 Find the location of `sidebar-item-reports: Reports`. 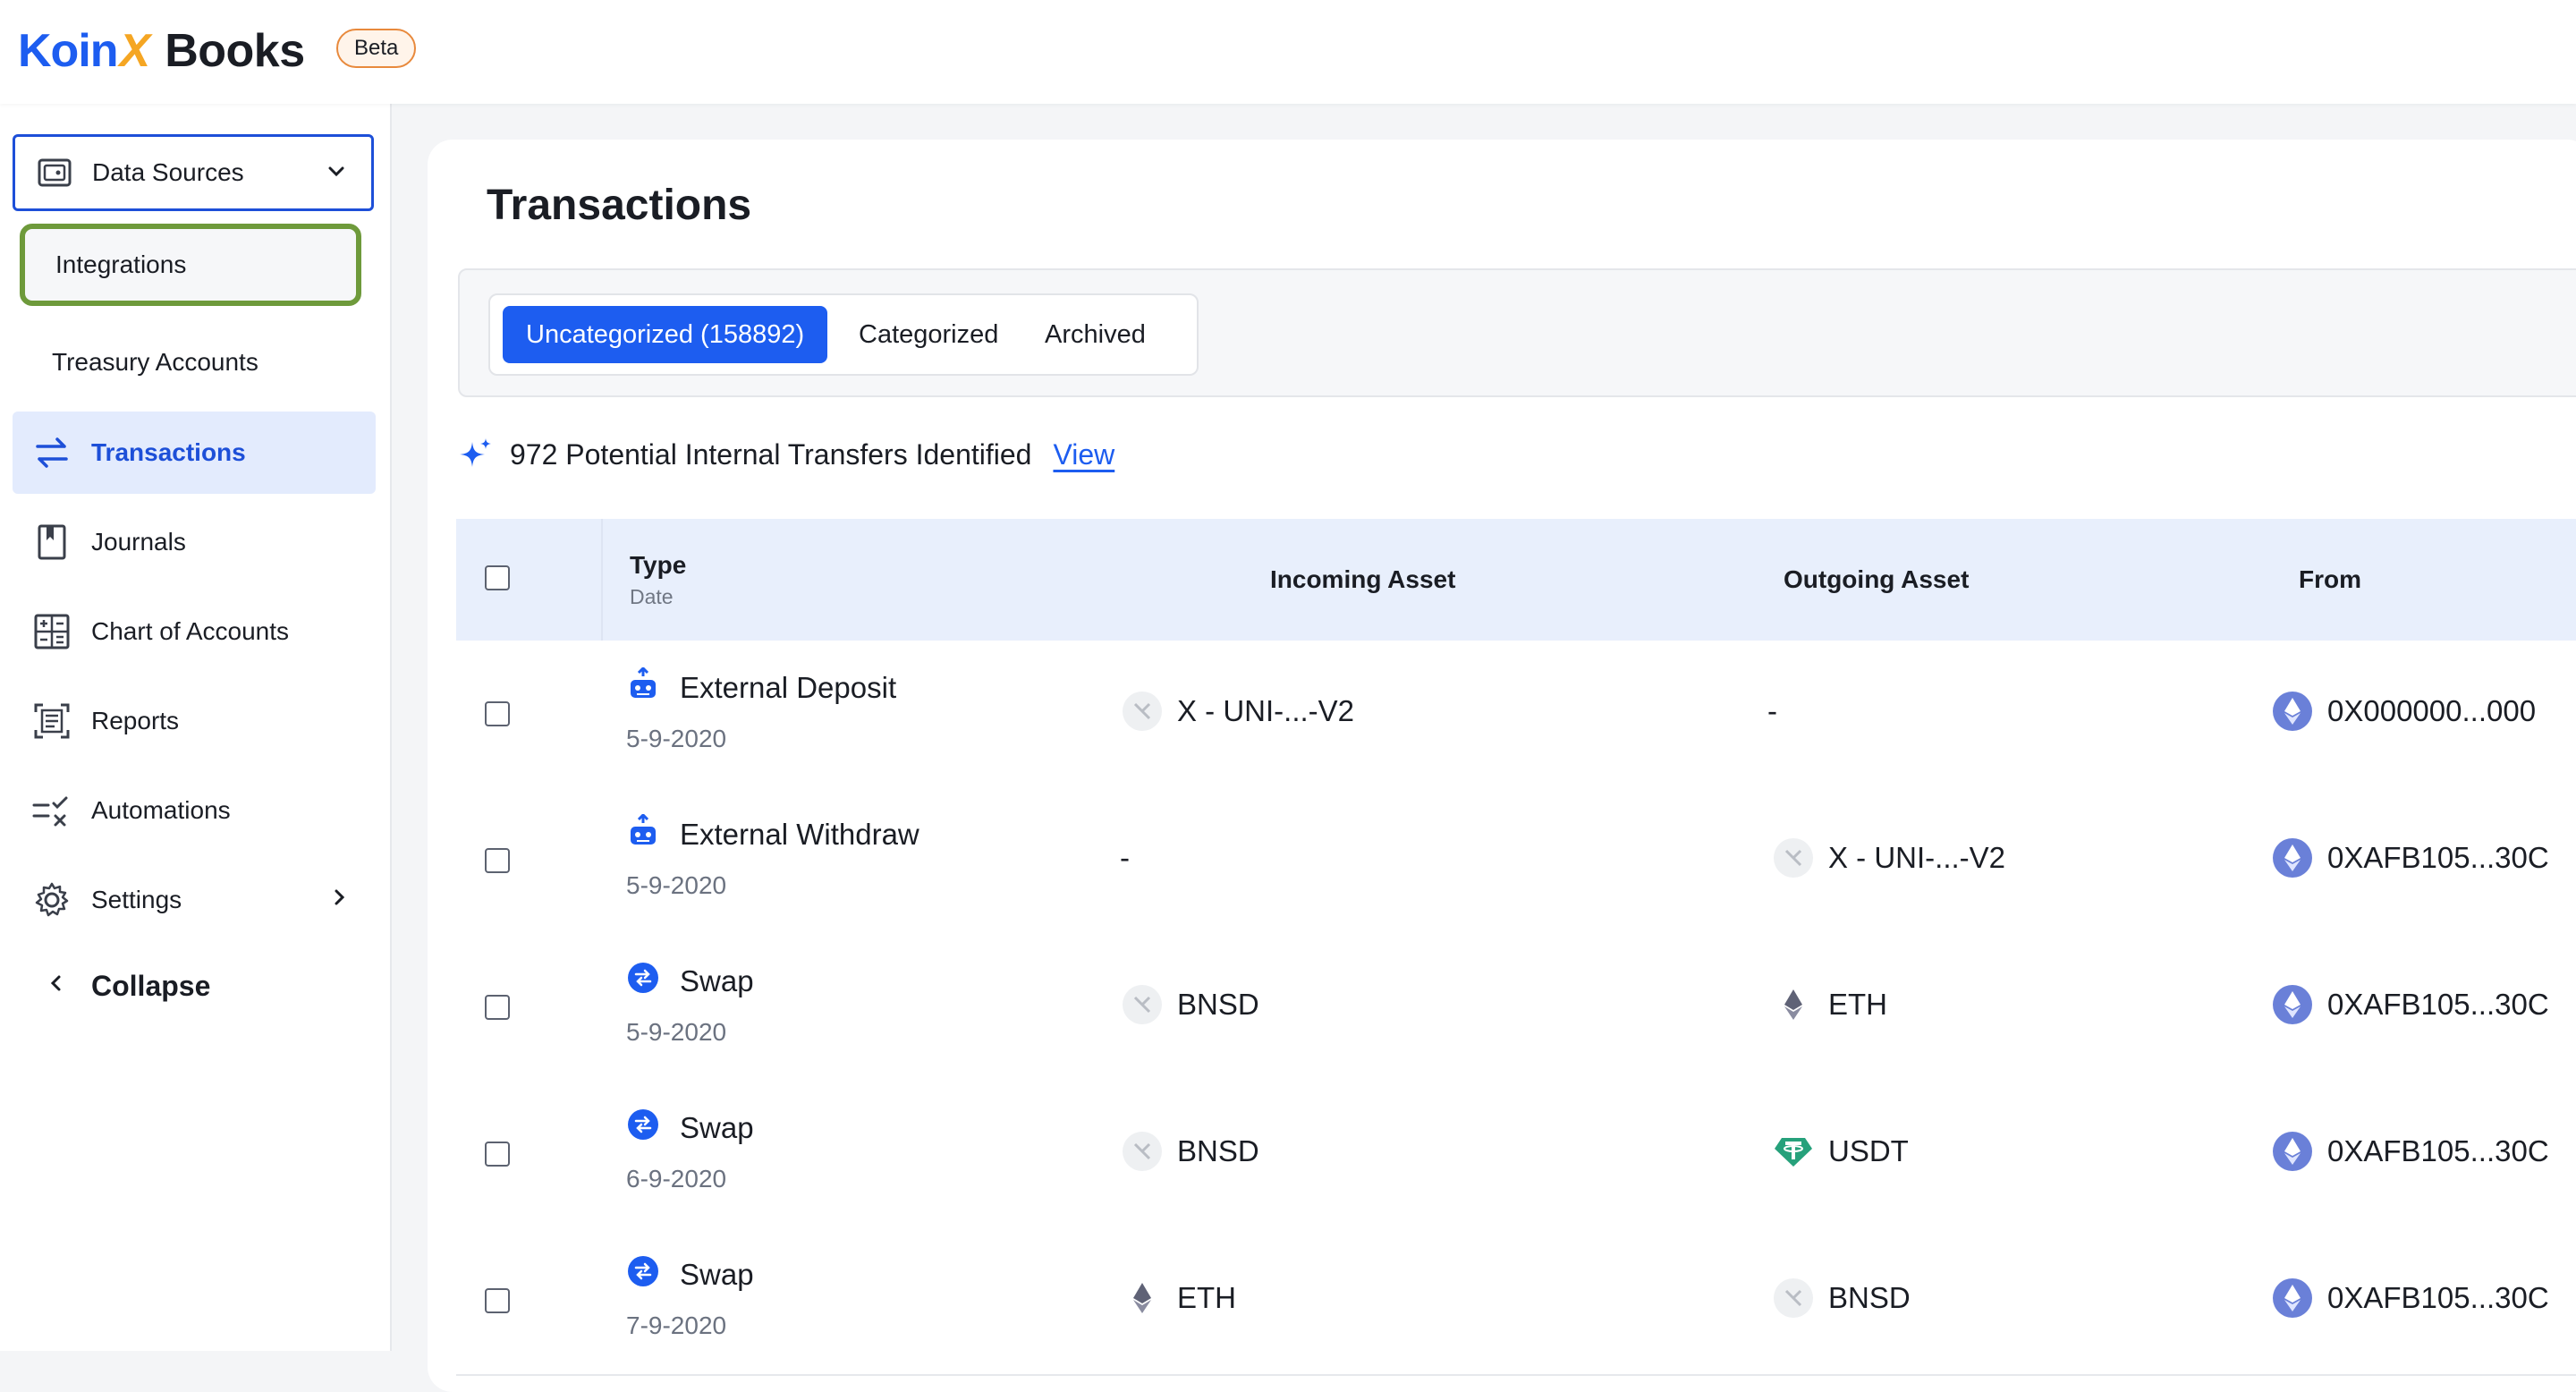

sidebar-item-reports: Reports is located at coordinates (194, 721).